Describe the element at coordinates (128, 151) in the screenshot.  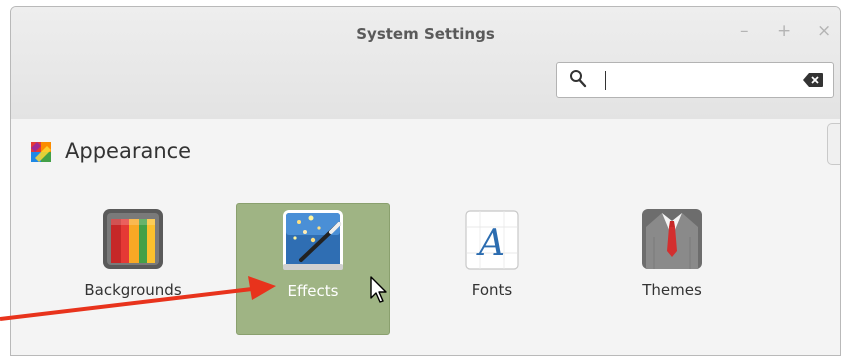
I see `section-title: Appearance` at that location.